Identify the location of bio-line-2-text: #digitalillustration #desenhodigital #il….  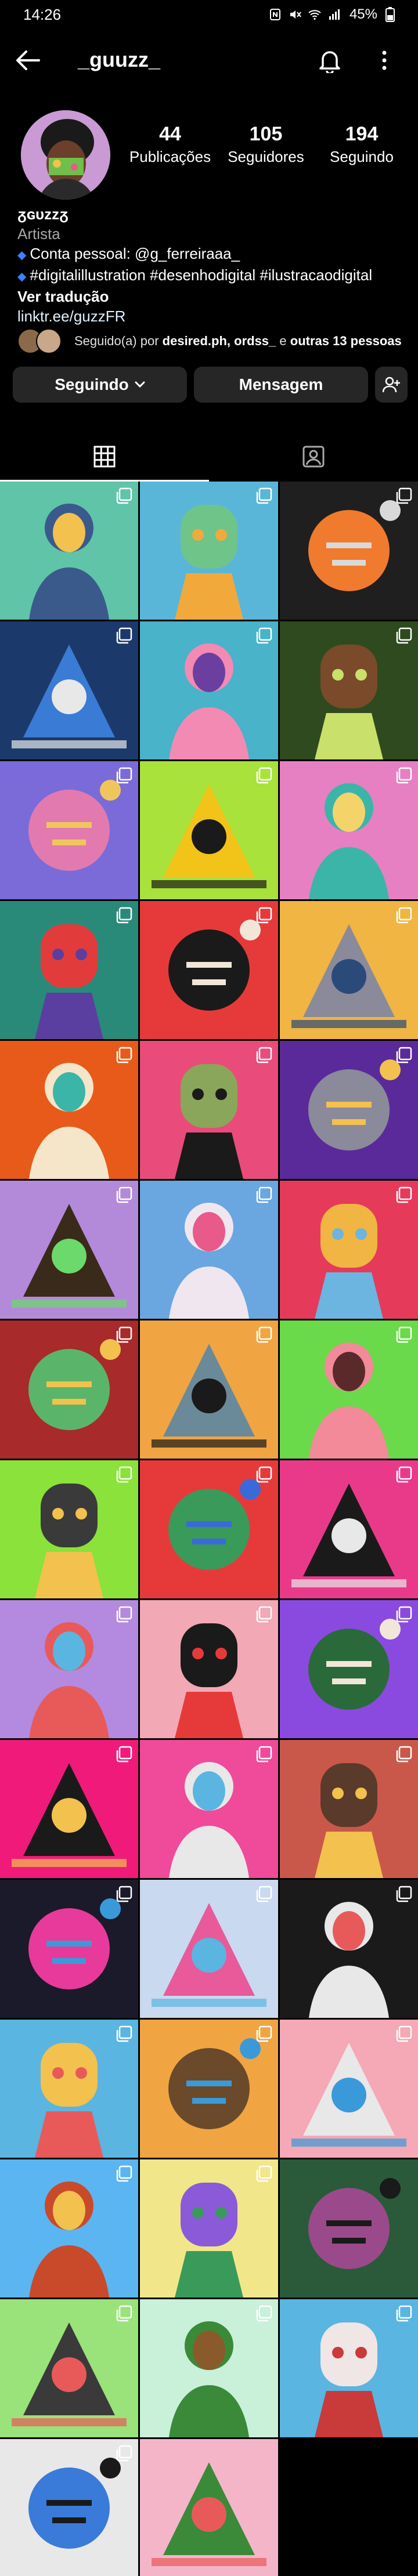
(202, 275).